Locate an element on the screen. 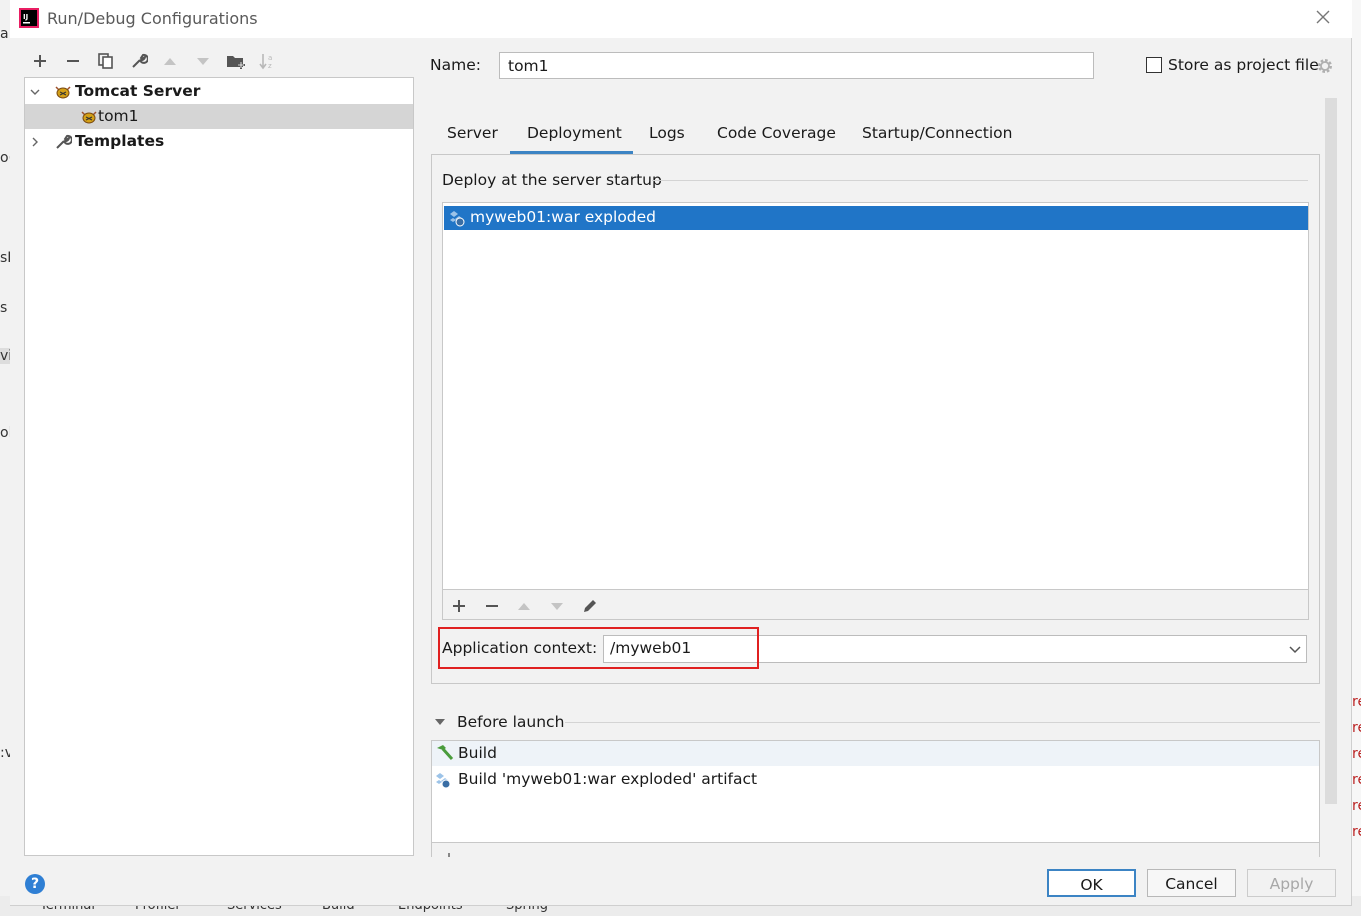  tab-logs: Logs is located at coordinates (667, 139).